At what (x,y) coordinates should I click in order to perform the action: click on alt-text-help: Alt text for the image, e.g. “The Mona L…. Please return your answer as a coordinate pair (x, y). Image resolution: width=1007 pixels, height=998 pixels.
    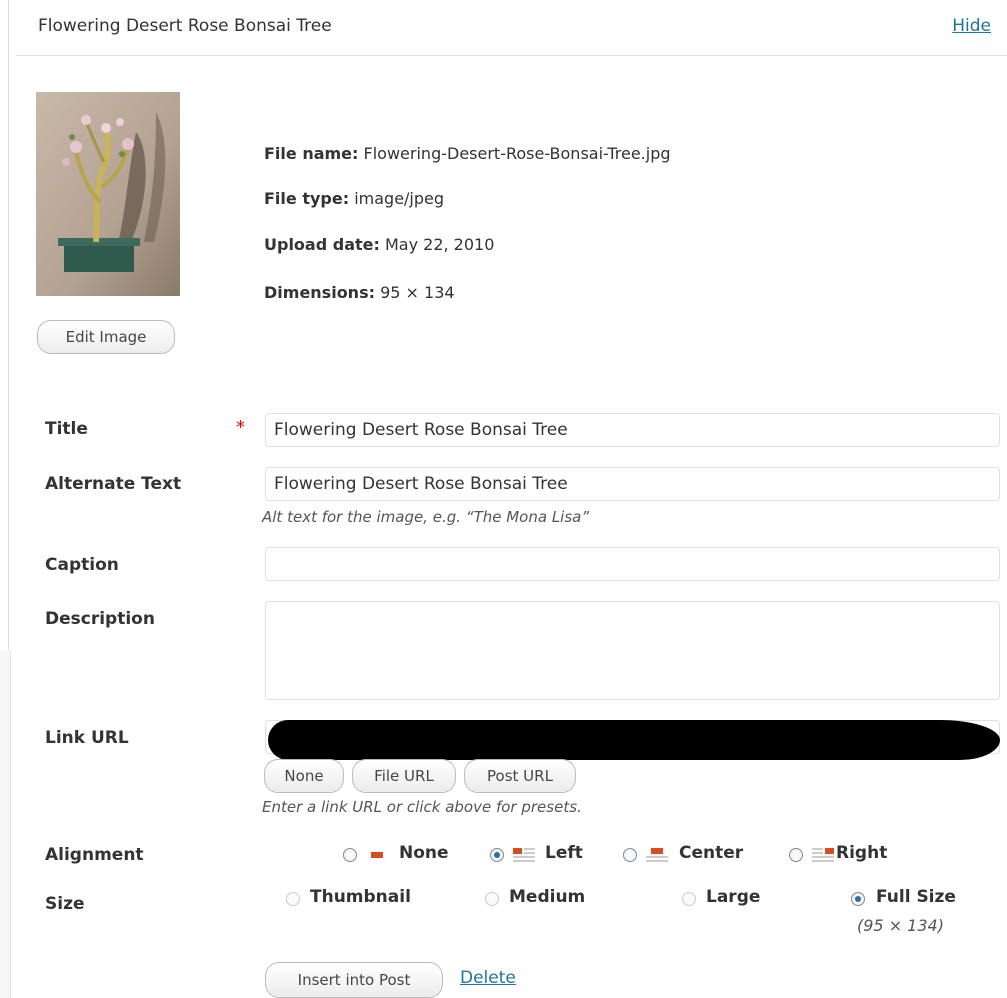
    Looking at the image, I should click on (426, 517).